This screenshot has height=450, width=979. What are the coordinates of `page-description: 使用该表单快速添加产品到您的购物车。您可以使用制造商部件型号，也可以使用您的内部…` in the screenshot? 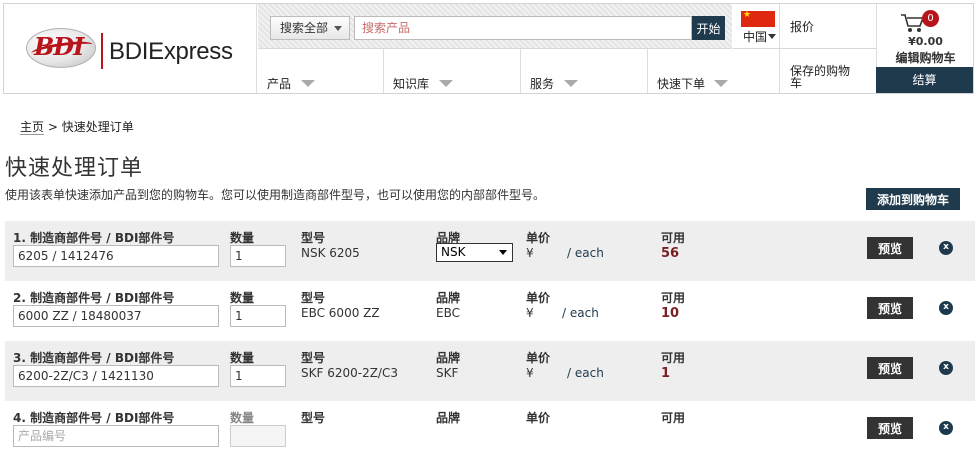 It's located at (275, 195).